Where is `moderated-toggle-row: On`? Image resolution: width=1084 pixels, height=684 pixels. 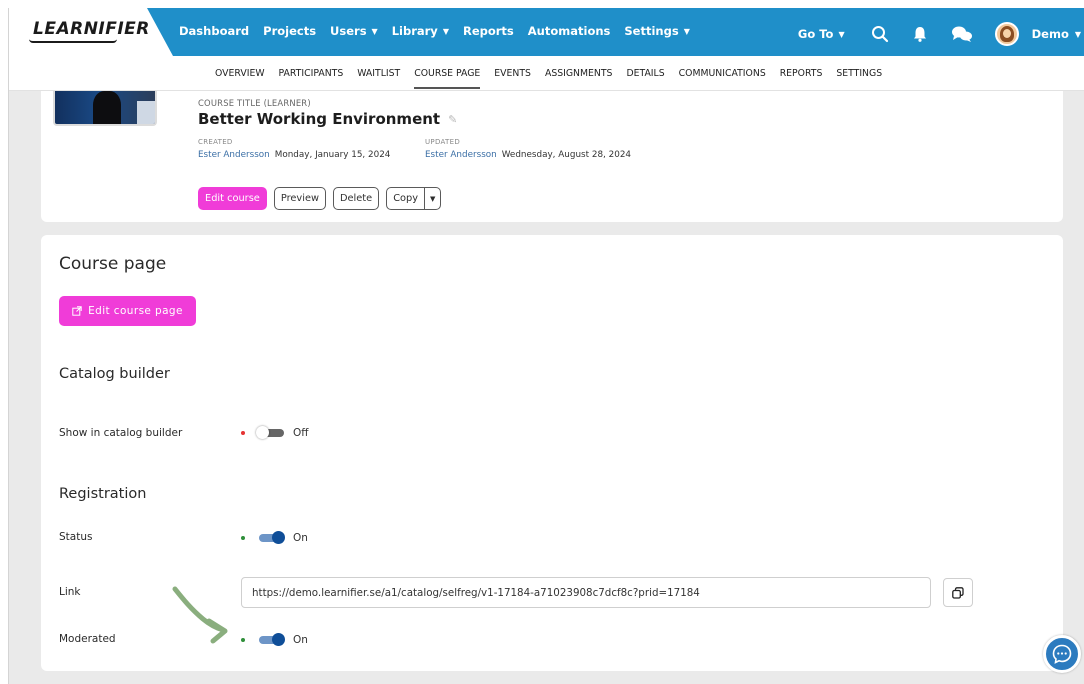
moderated-toggle-row: On is located at coordinates (274, 639).